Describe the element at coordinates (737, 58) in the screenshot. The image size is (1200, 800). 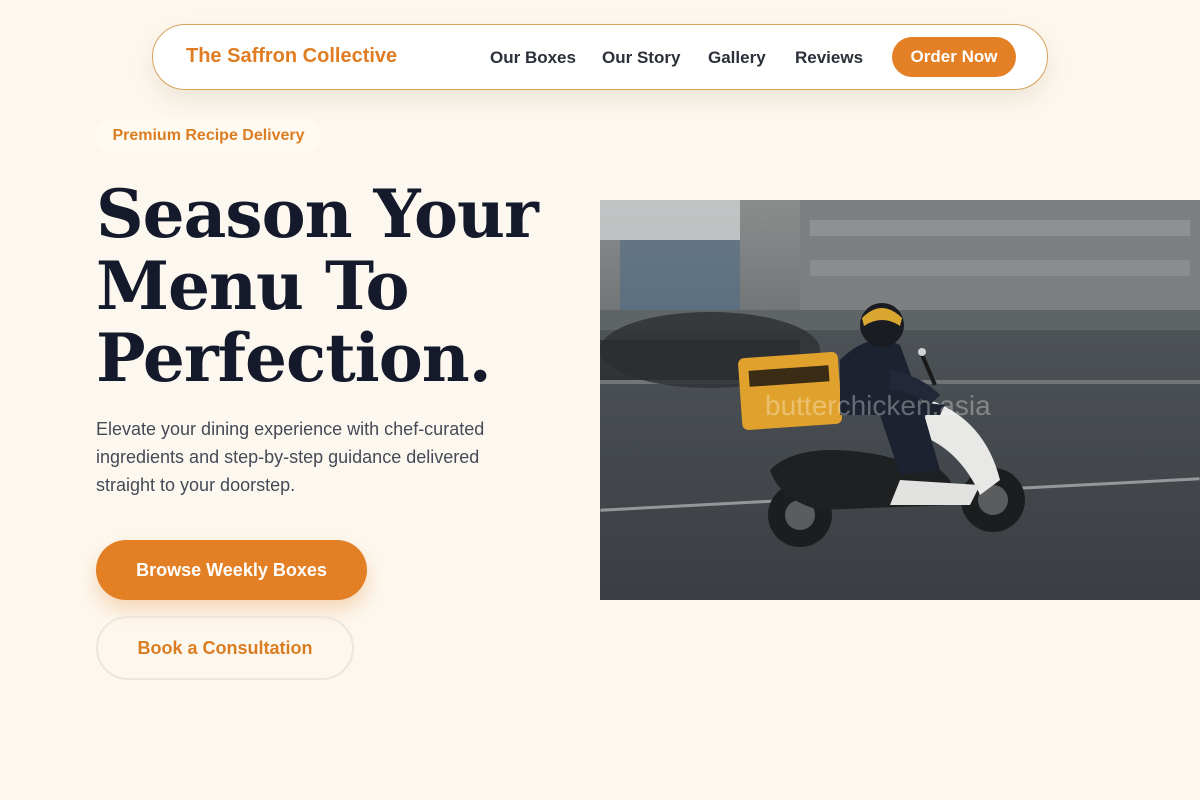
I see `nav-link-gallery: Gallery` at that location.